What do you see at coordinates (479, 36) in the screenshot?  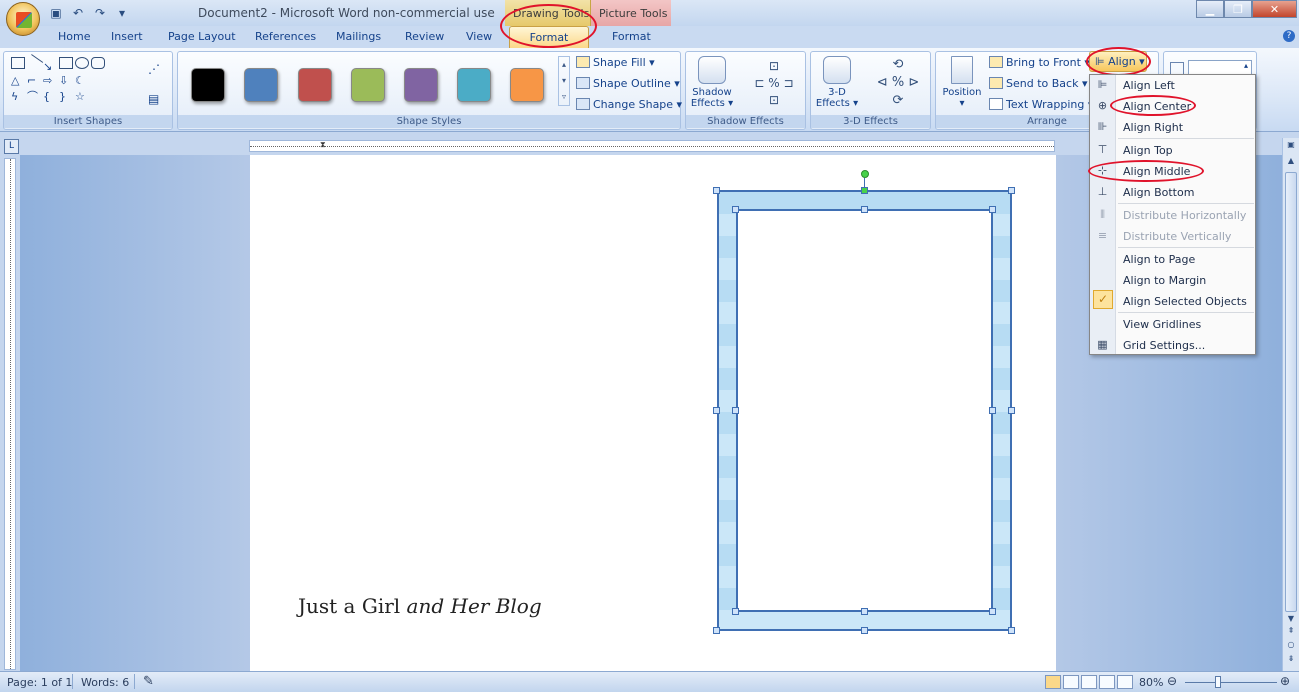 I see `tab-view: View` at bounding box center [479, 36].